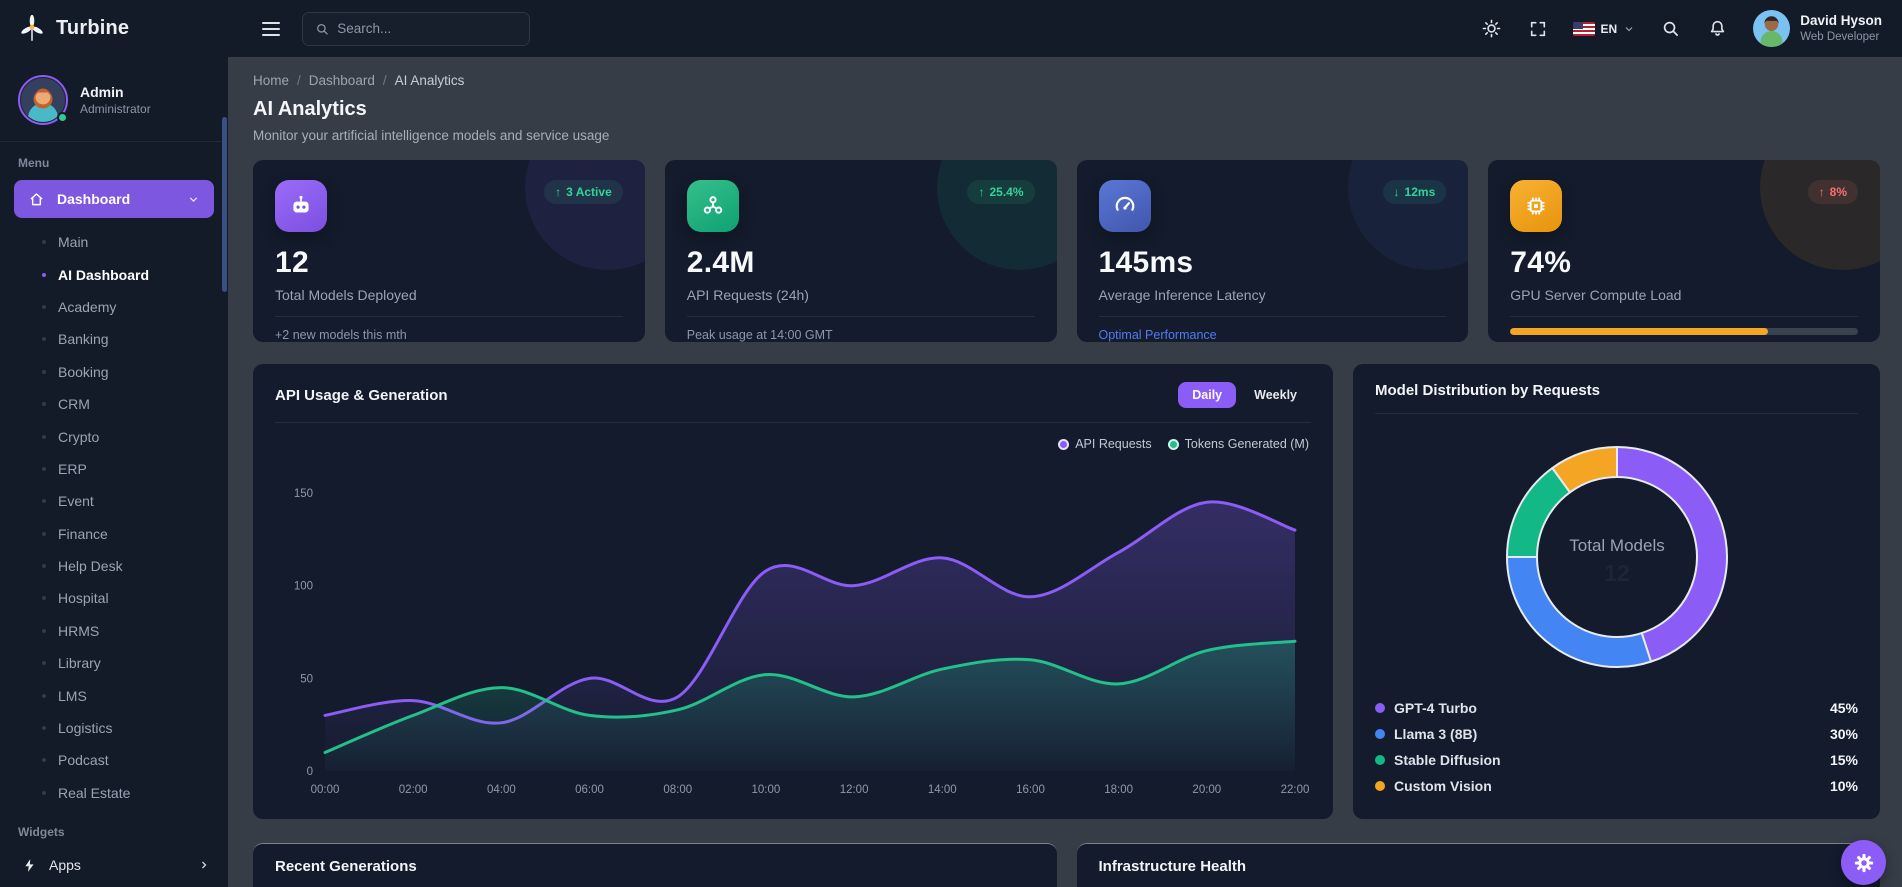 This screenshot has height=887, width=1902. I want to click on sidebar-item-academy: Academy, so click(114, 307).